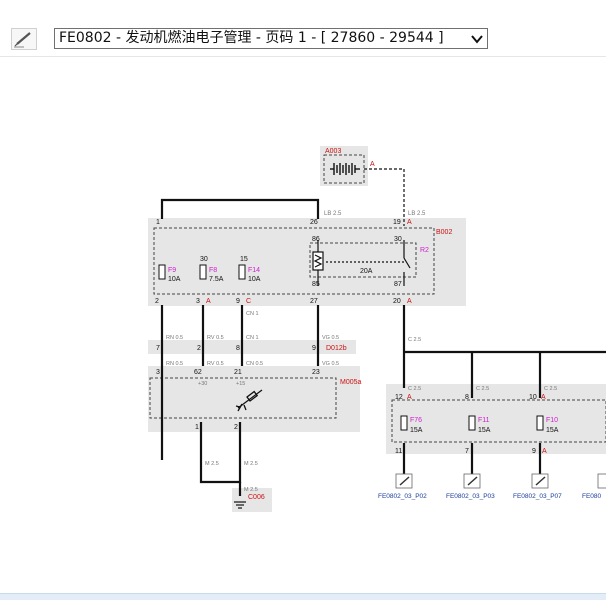 The image size is (606, 600). I want to click on wire-label-cn05: CN 0.5, so click(254, 364).